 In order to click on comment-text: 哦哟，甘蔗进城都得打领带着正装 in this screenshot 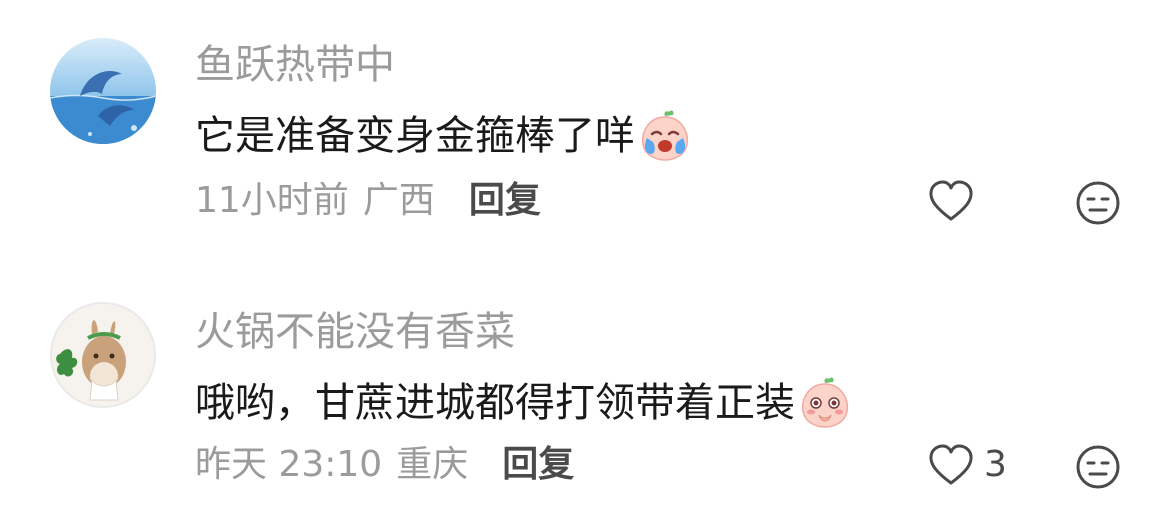, I will do `click(495, 403)`.